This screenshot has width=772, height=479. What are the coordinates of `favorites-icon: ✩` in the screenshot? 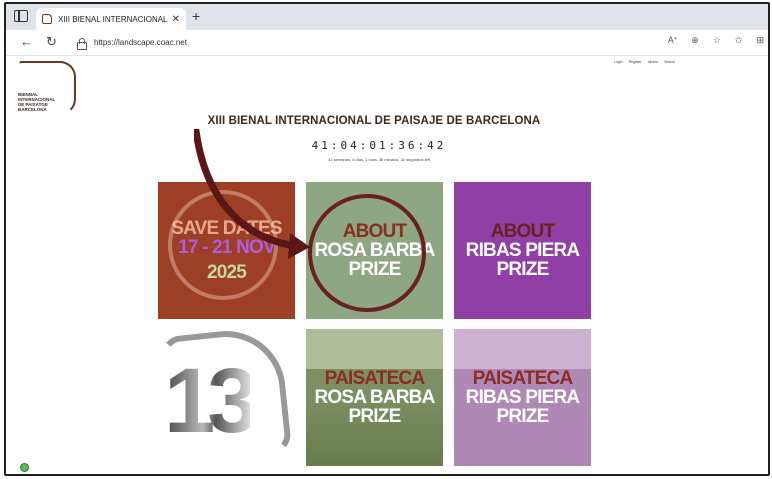 It's located at (739, 40).